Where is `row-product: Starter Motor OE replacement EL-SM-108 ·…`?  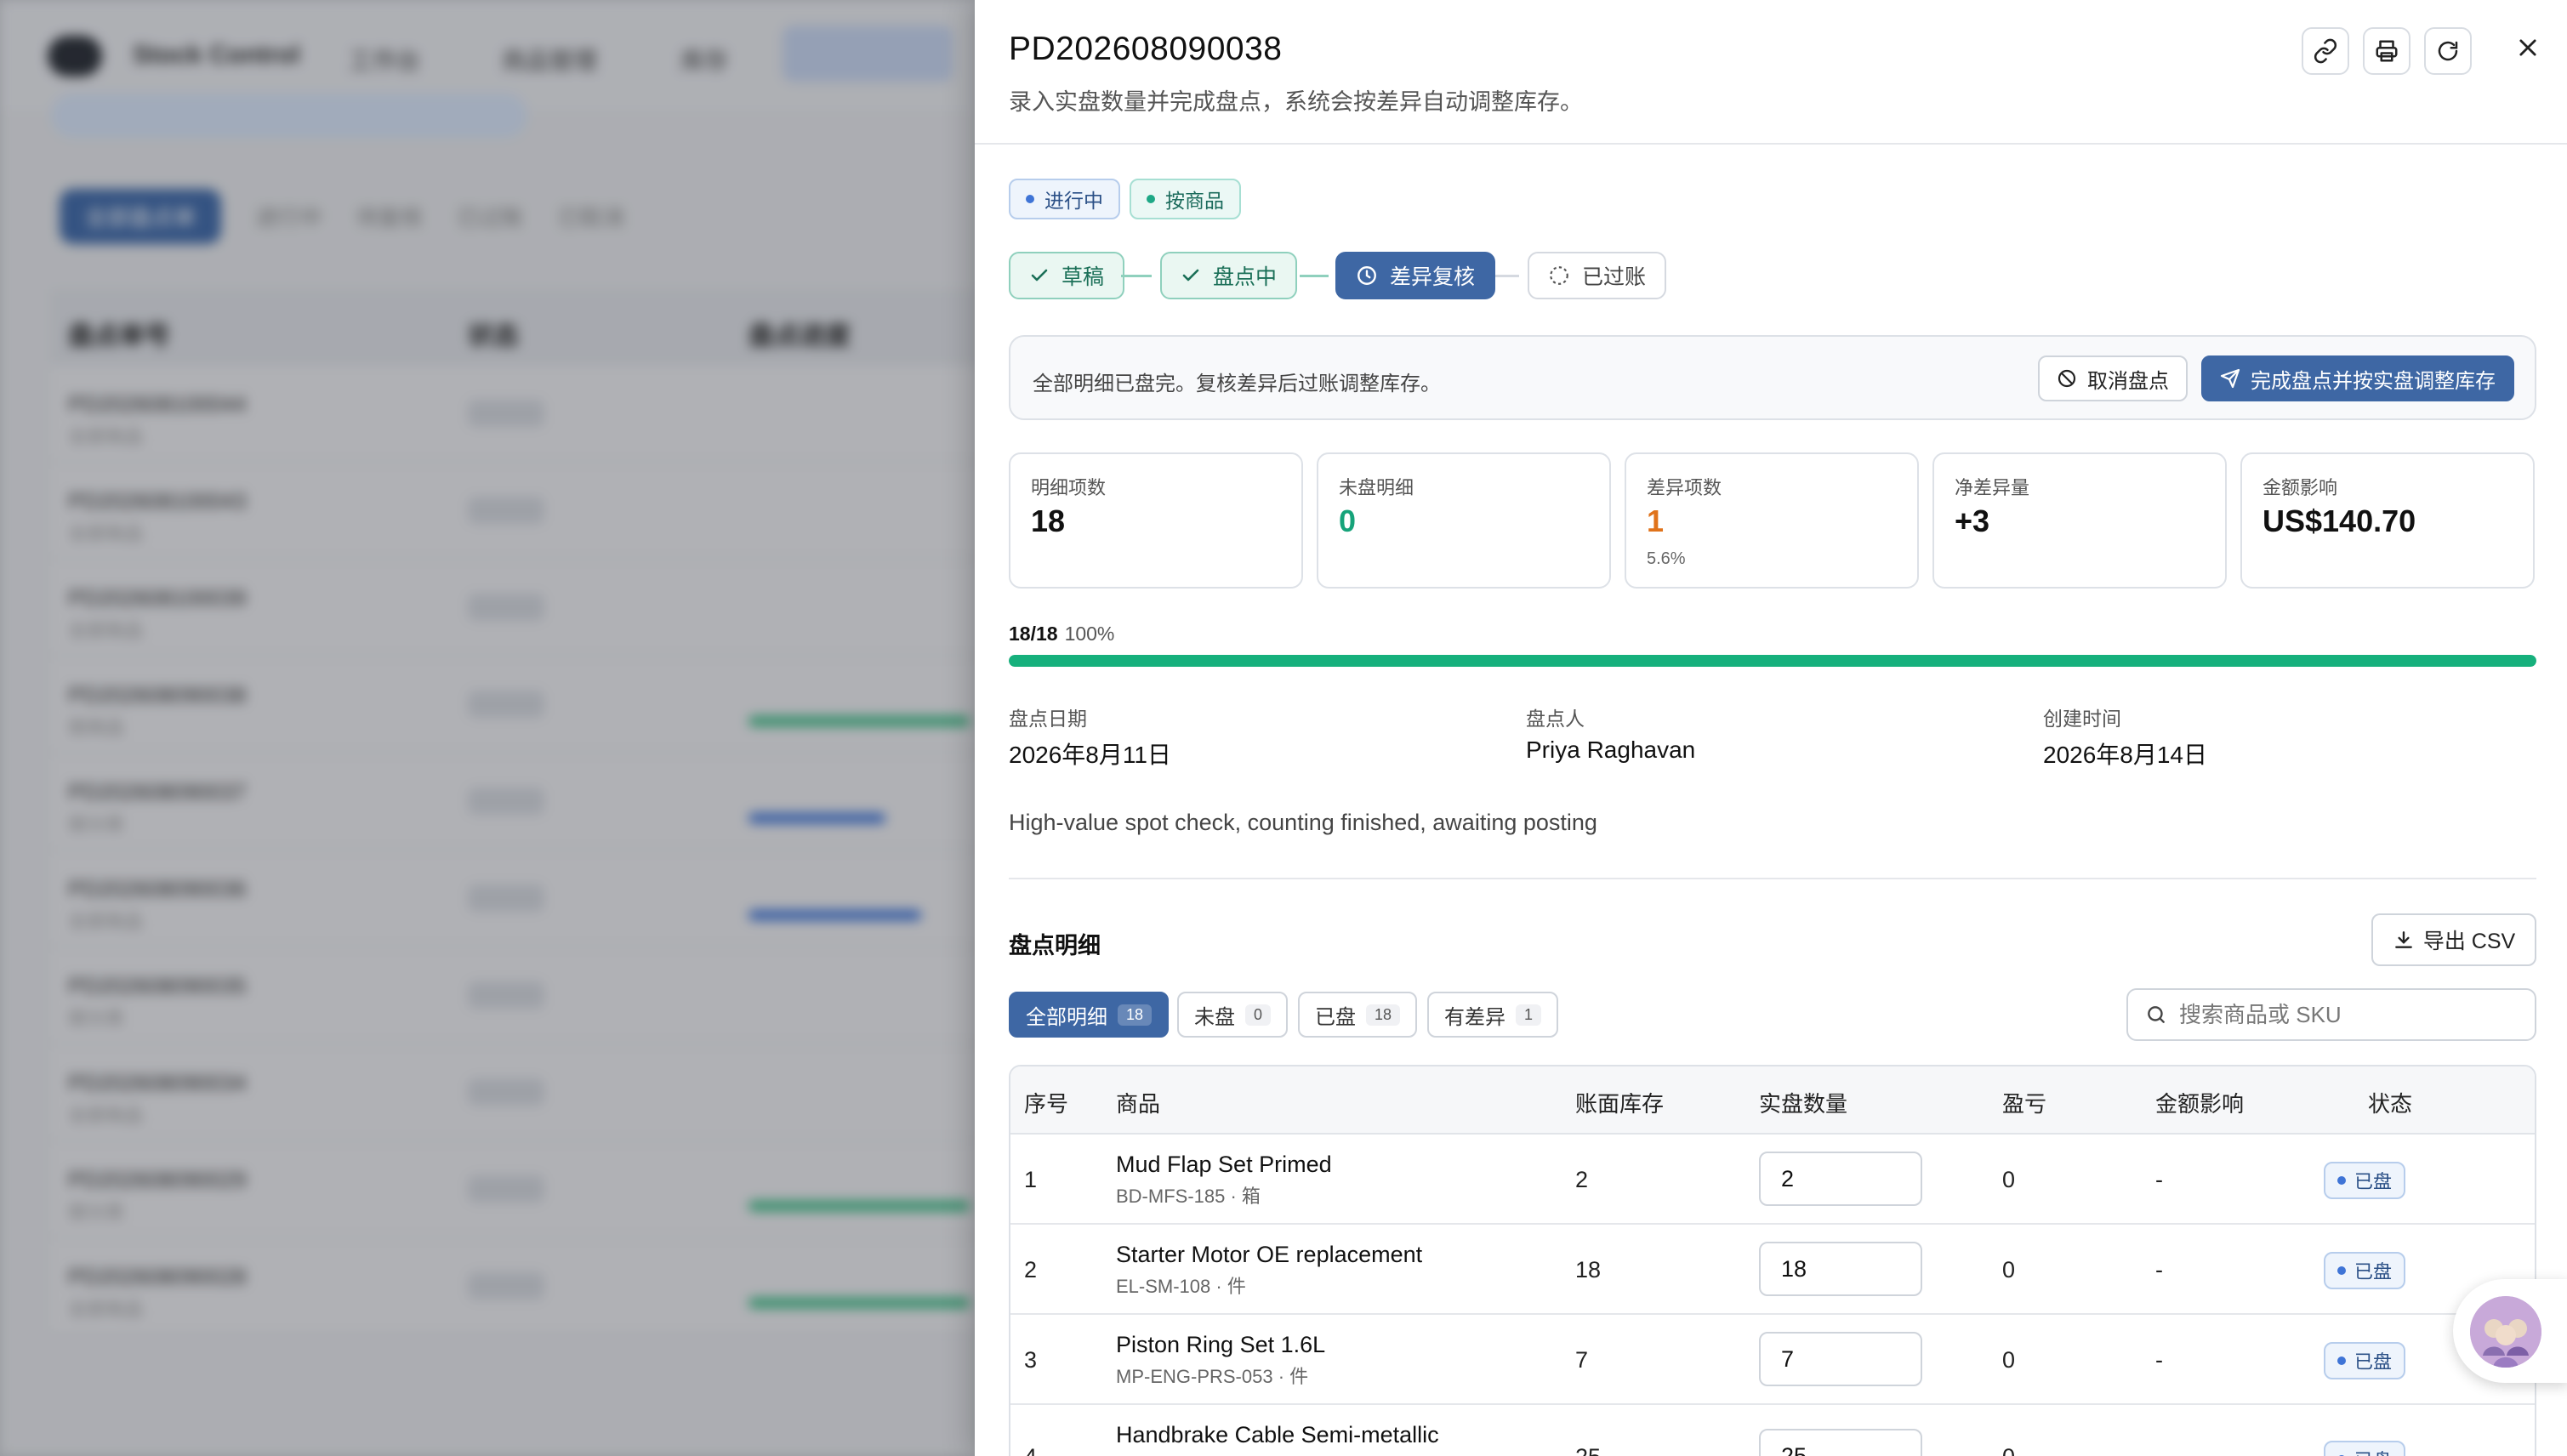 row-product: Starter Motor OE replacement EL-SM-108 ·… is located at coordinates (1269, 1270).